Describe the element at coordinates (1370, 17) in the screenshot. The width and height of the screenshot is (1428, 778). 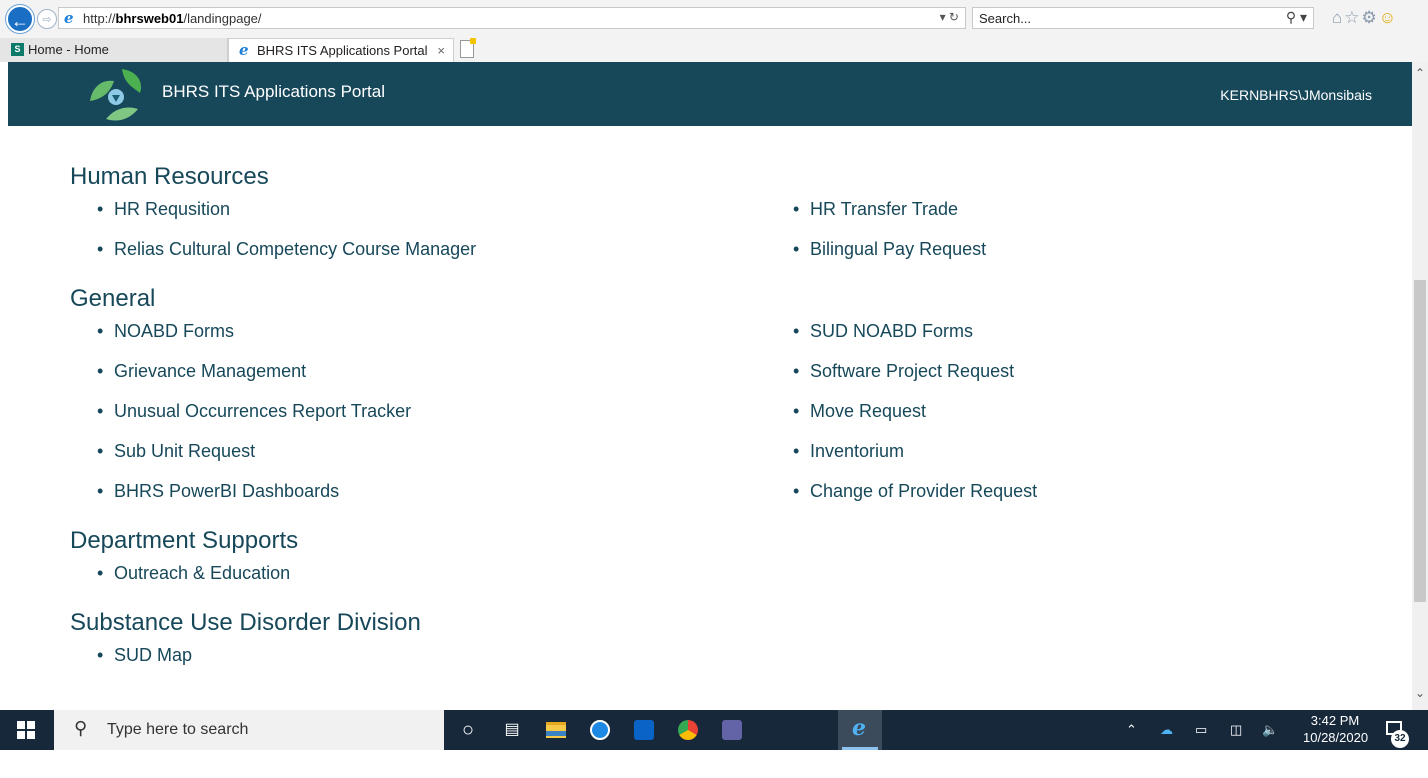
I see `settings-gear-icon: ⚙` at that location.